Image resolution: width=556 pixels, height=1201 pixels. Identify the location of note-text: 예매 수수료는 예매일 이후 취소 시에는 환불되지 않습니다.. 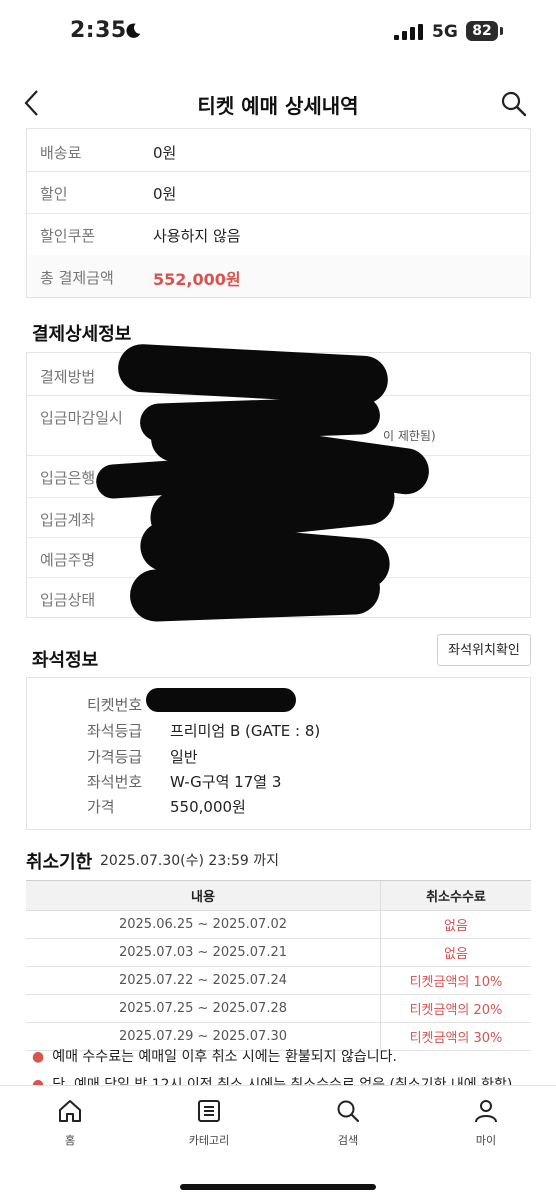
(224, 1057).